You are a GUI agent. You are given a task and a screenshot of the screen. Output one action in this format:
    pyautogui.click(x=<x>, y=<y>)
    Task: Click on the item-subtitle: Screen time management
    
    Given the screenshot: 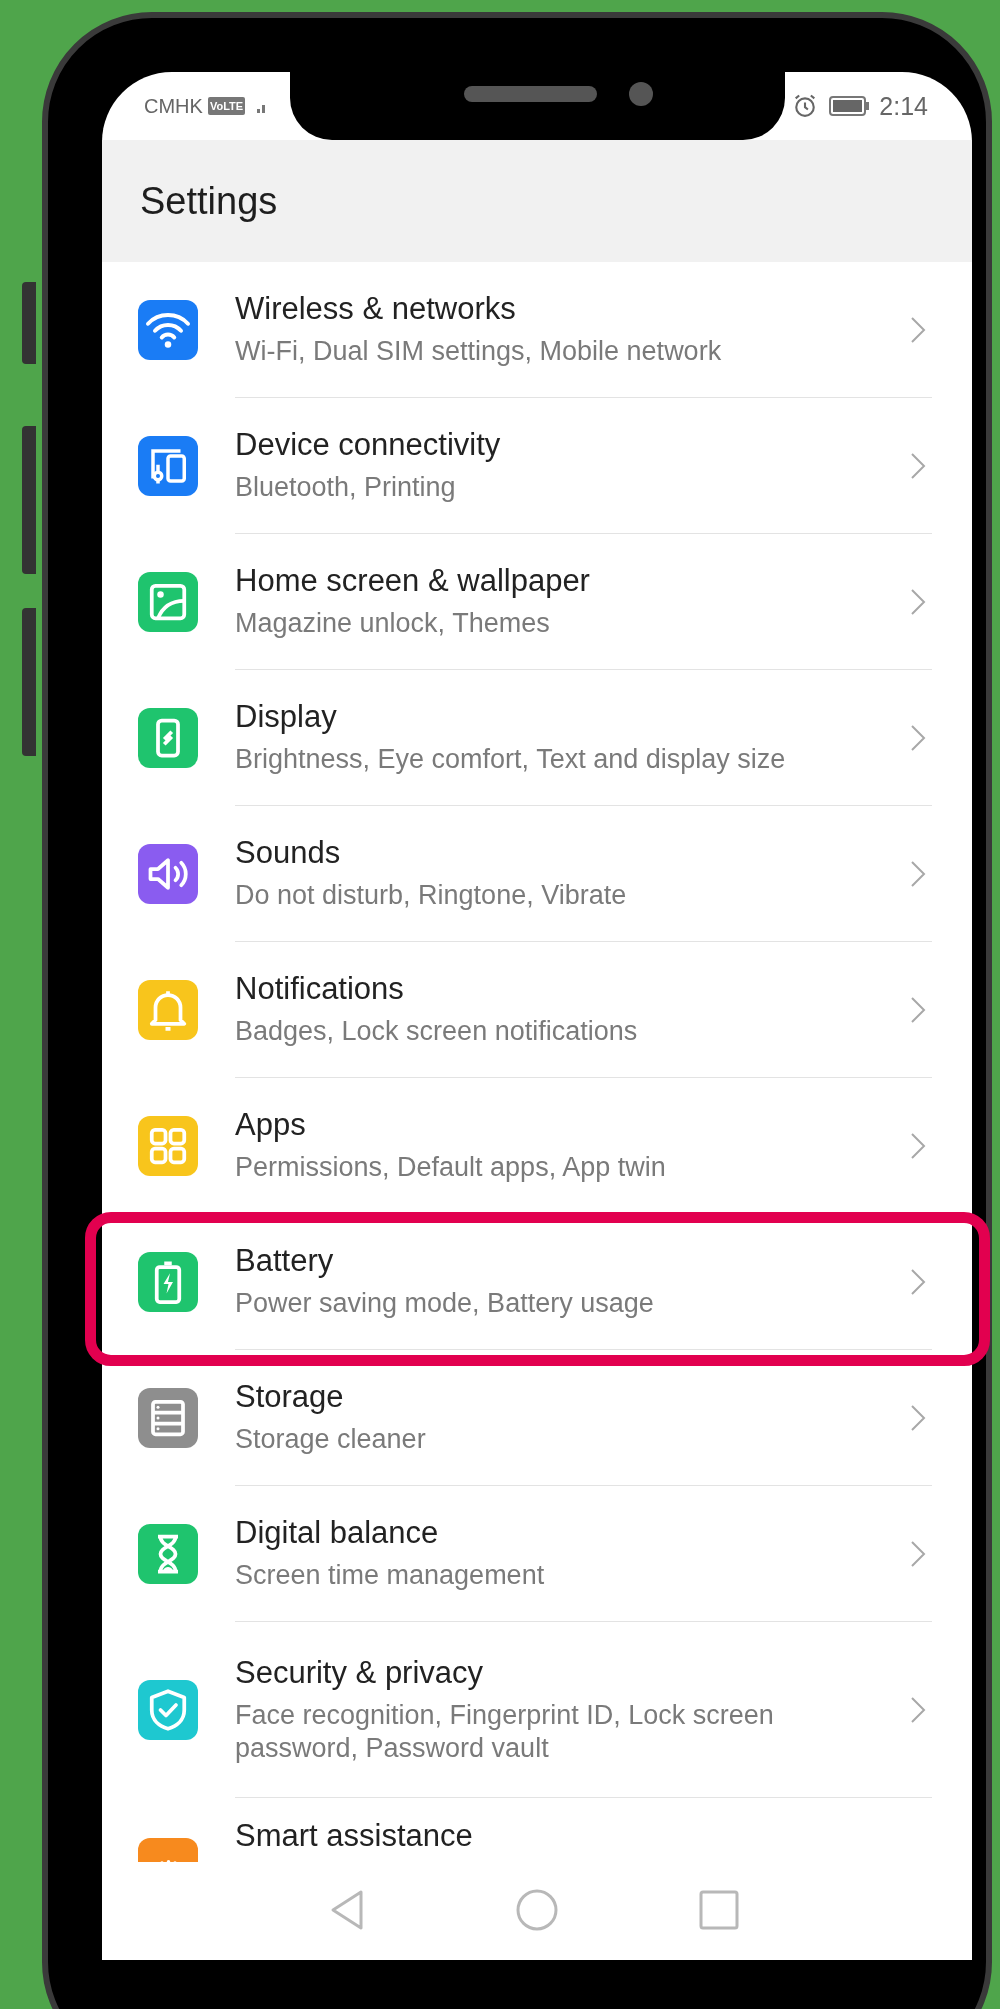 What is the action you would take?
    pyautogui.click(x=390, y=1575)
    